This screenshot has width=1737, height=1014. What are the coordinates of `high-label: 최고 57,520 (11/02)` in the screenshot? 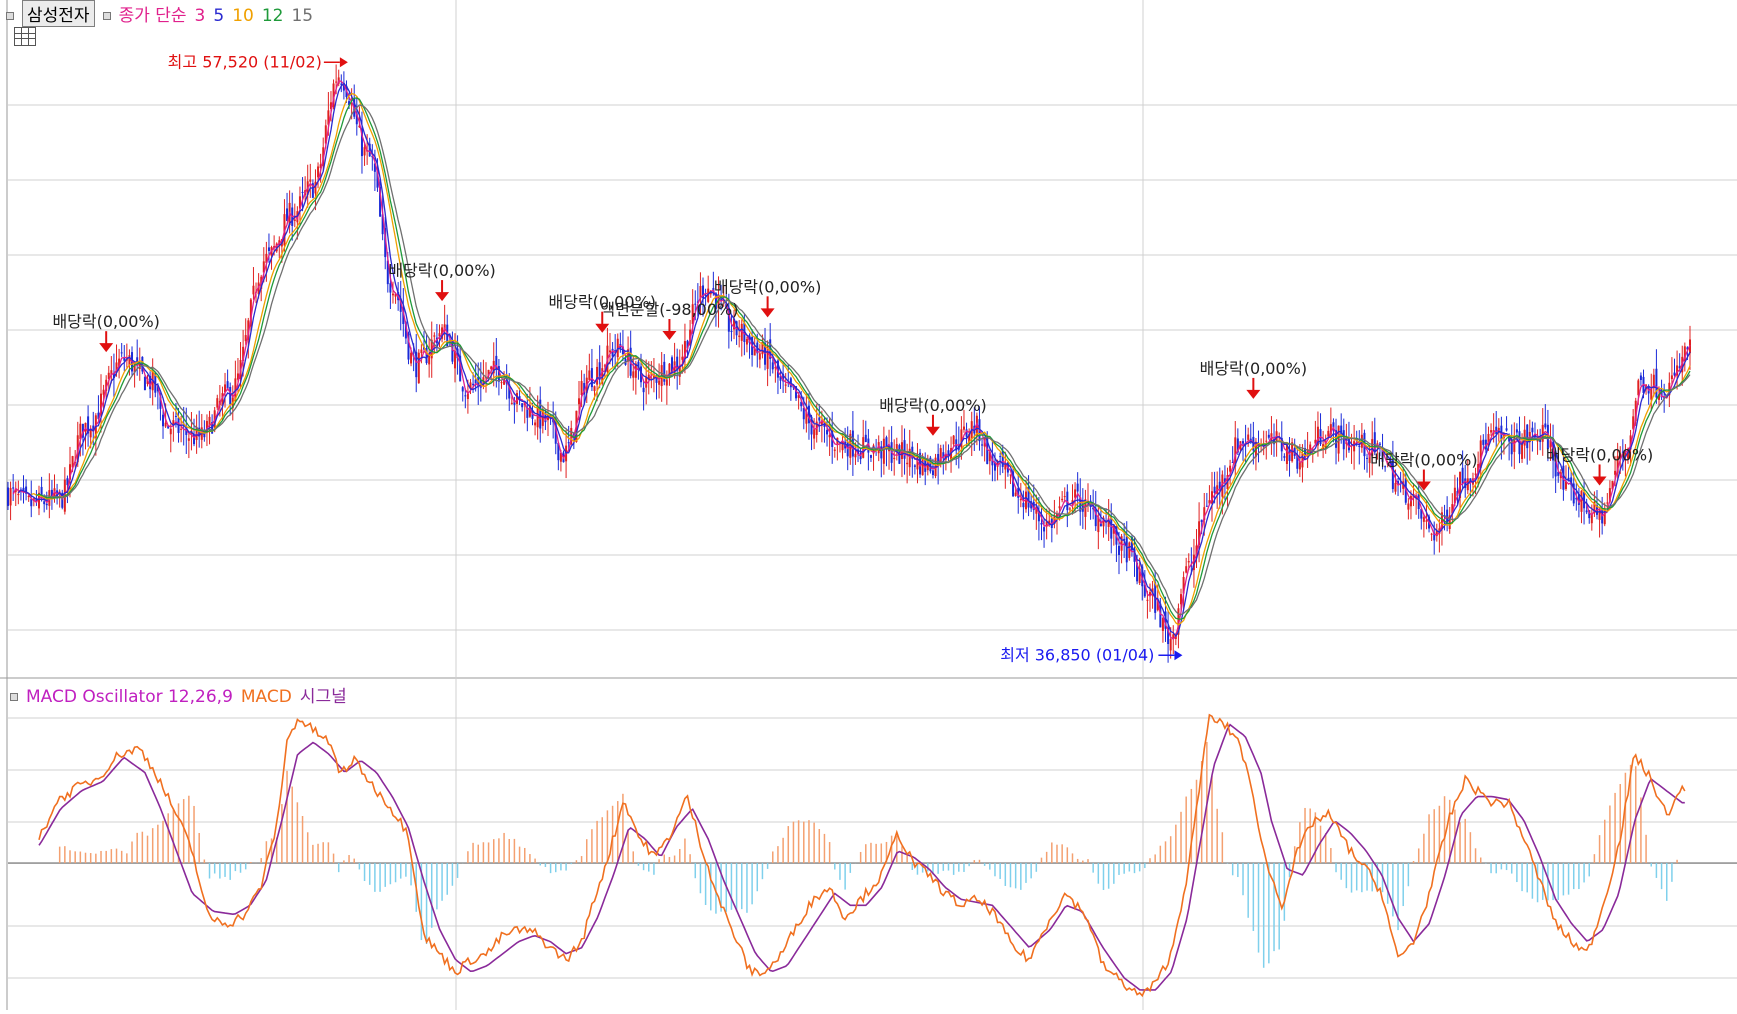 It's located at (245, 61).